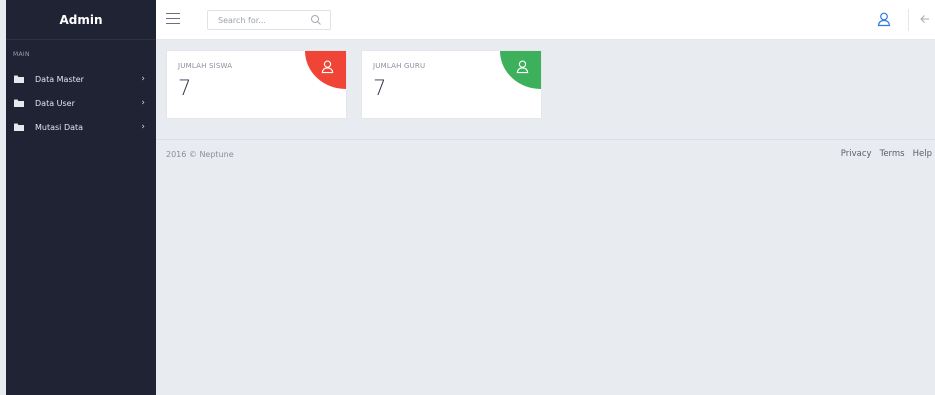  I want to click on search-box, so click(269, 20).